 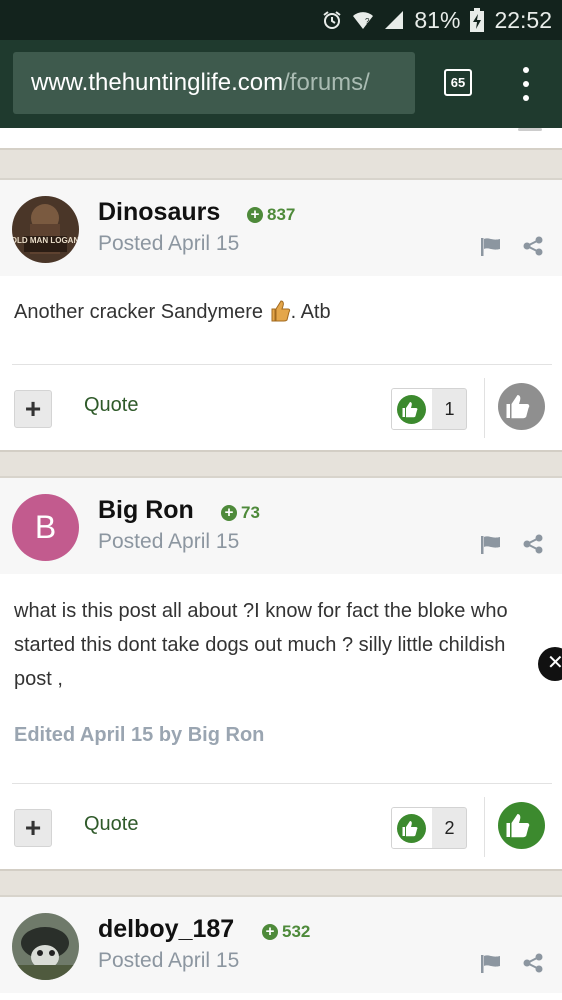 I want to click on signal-icon, so click(x=394, y=20).